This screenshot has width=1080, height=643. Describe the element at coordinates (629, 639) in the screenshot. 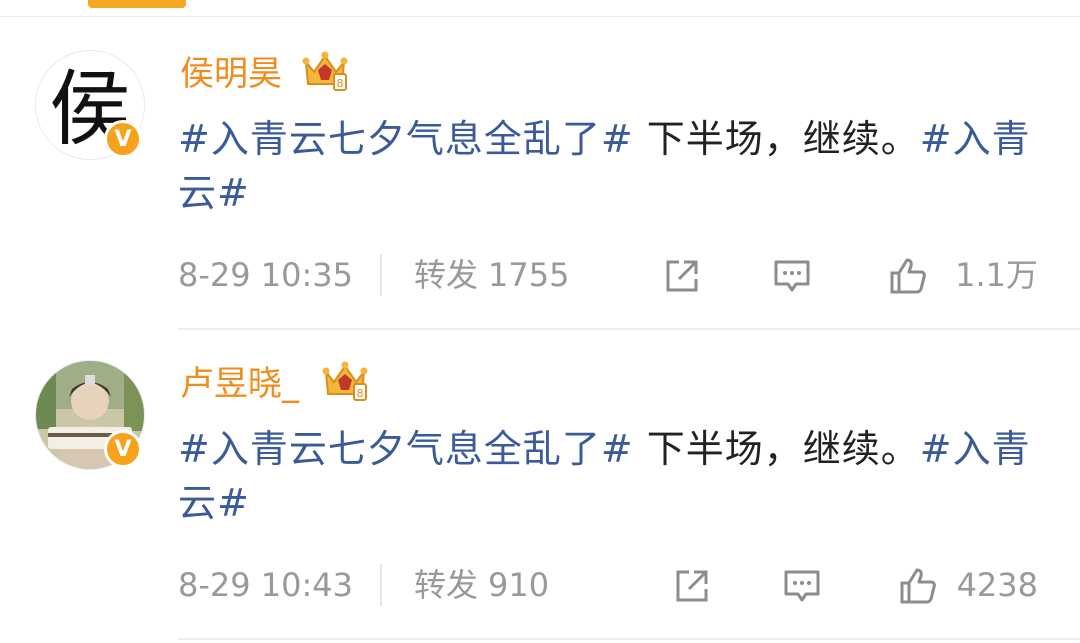

I see `post-divider` at that location.